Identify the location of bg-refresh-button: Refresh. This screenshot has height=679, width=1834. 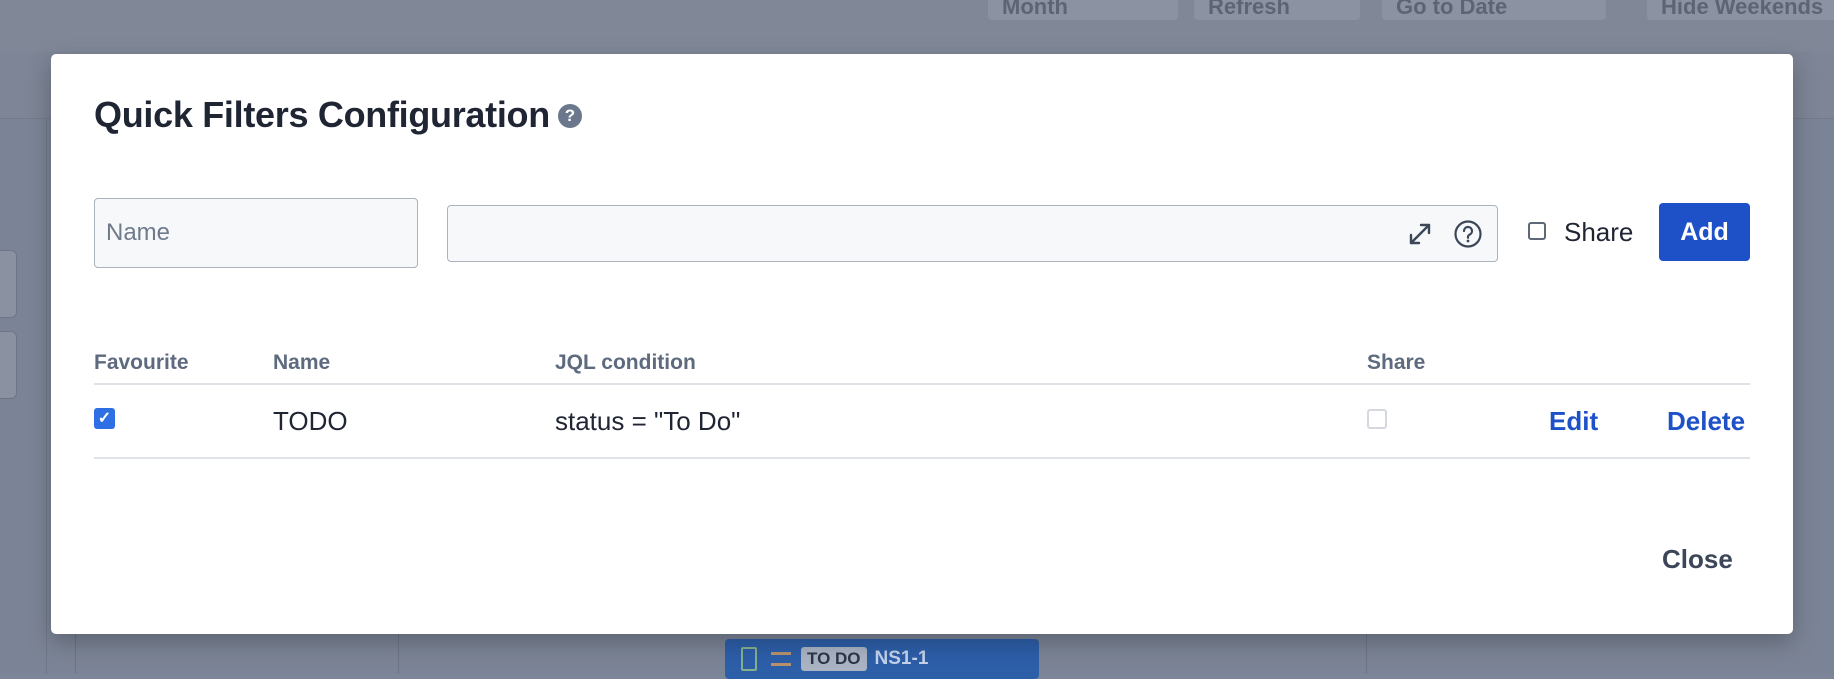
(1277, 10).